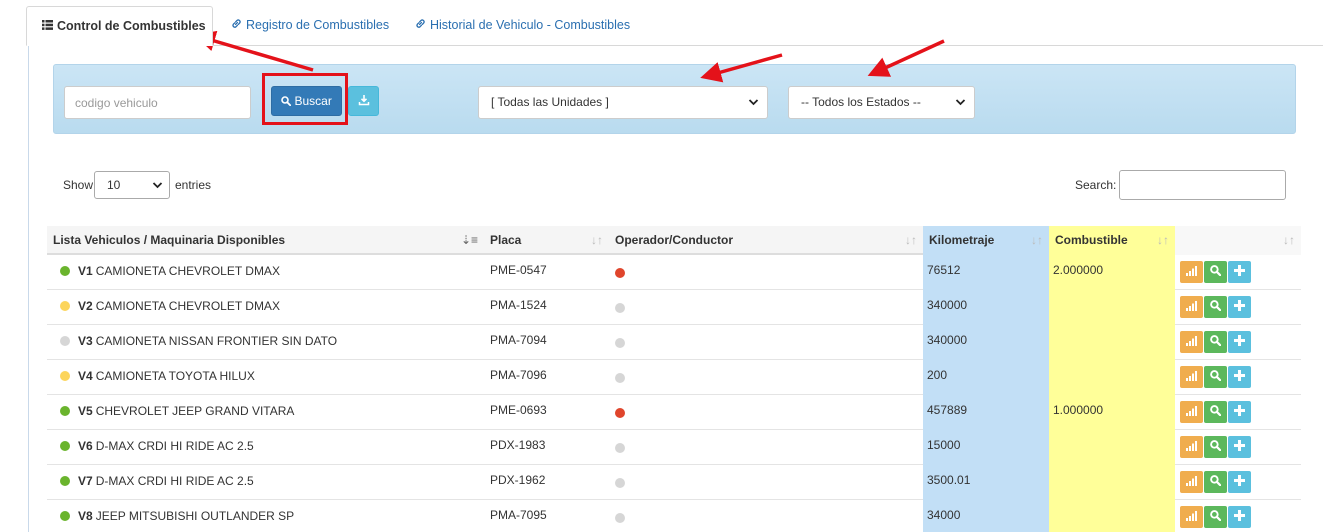 The height and width of the screenshot is (532, 1329). Describe the element at coordinates (265, 516) in the screenshot. I see `vehicle-cell: V8 JEEP MITSUBISHI OUTLANDER SP` at that location.